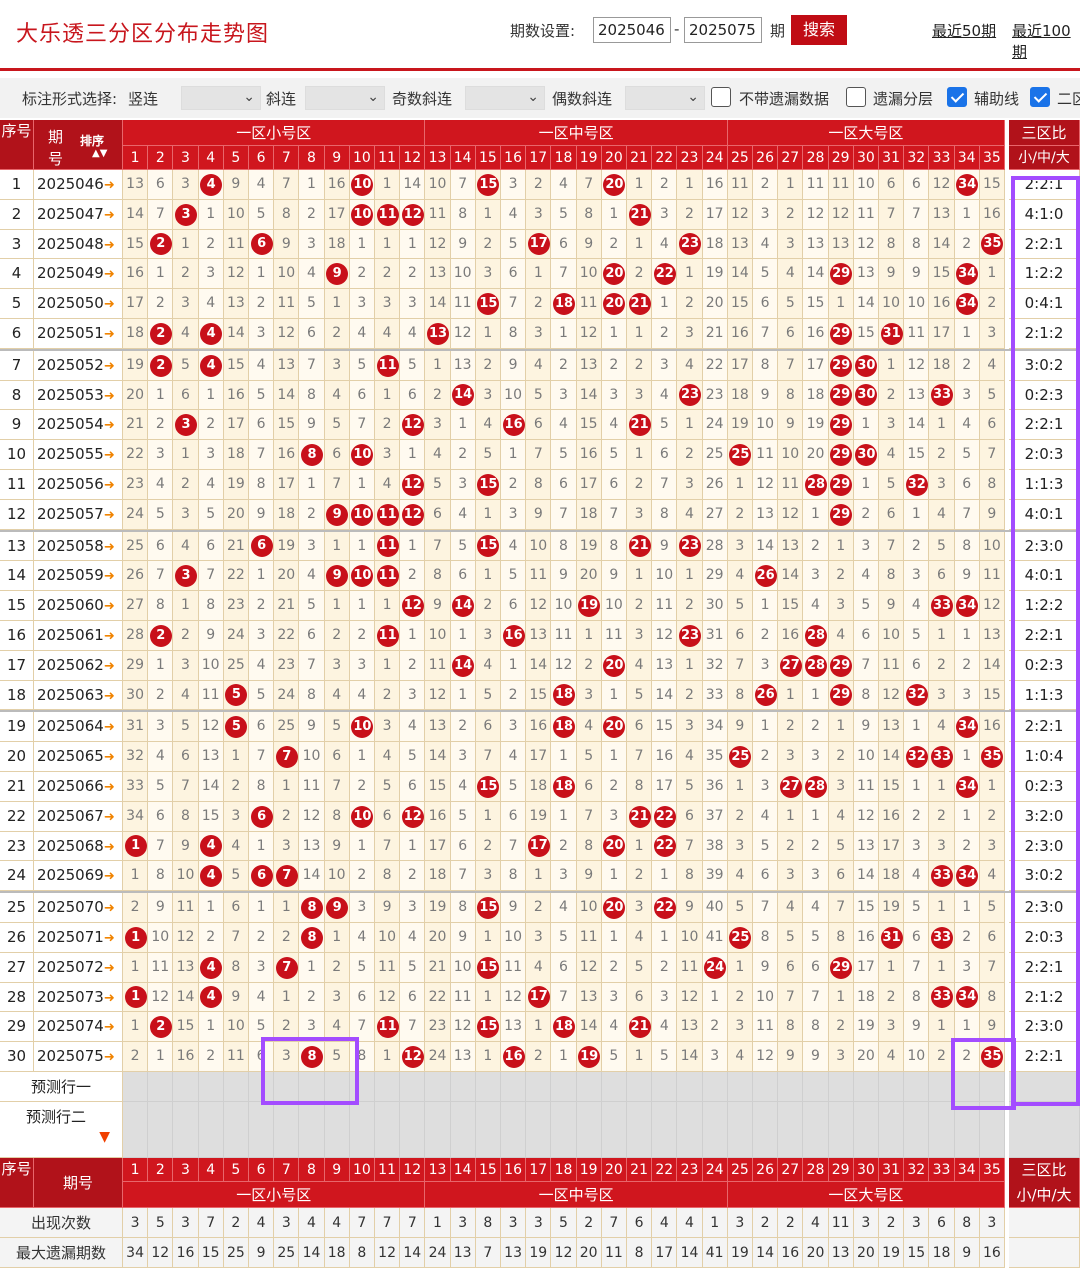 The height and width of the screenshot is (1276, 1080). I want to click on winning-number-cell: 33, so click(942, 757).